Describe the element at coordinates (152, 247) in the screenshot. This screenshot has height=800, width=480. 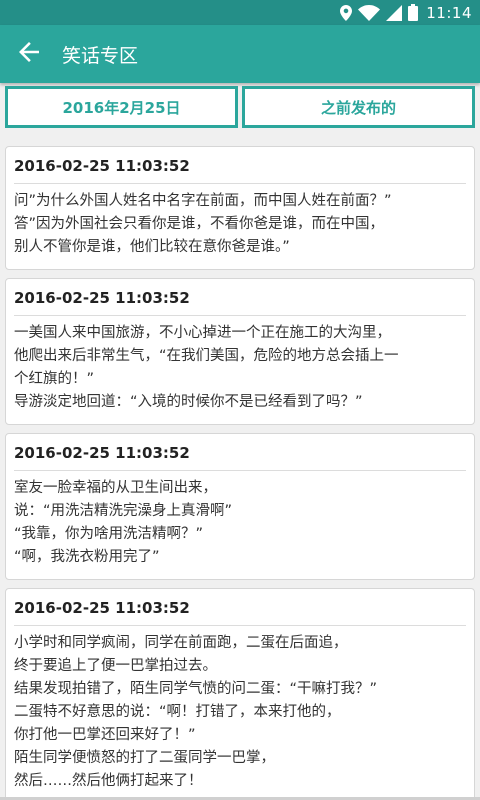
I see `joke-text-line: 别人不管你是谁，他们比较在意你爸是谁。”` at that location.